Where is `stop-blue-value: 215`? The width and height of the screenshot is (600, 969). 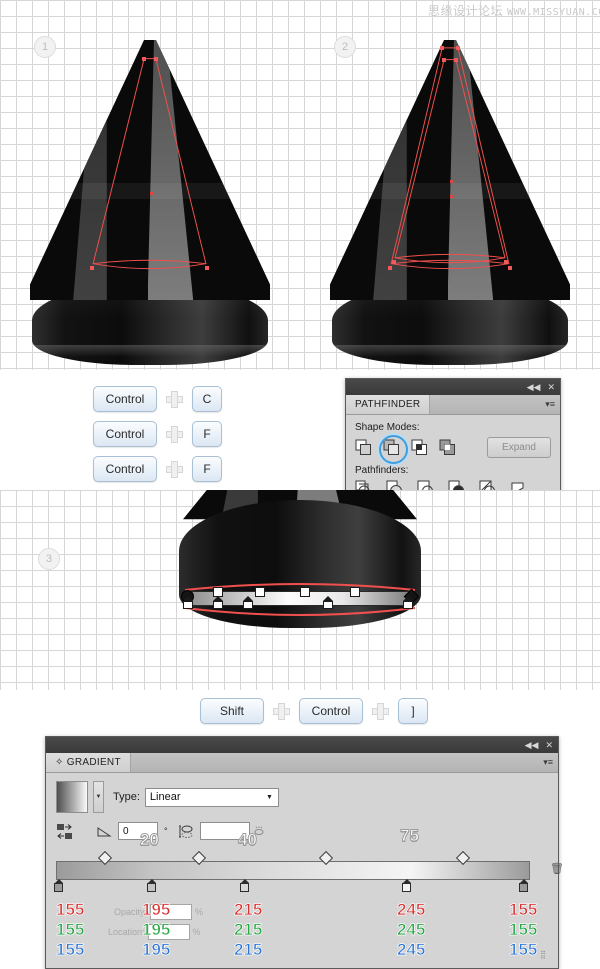 stop-blue-value: 215 is located at coordinates (248, 950).